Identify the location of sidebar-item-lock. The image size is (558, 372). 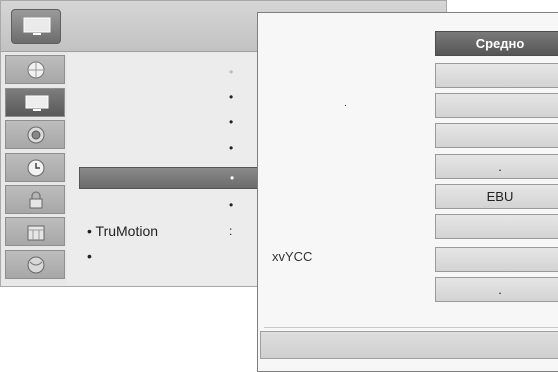
(35, 199).